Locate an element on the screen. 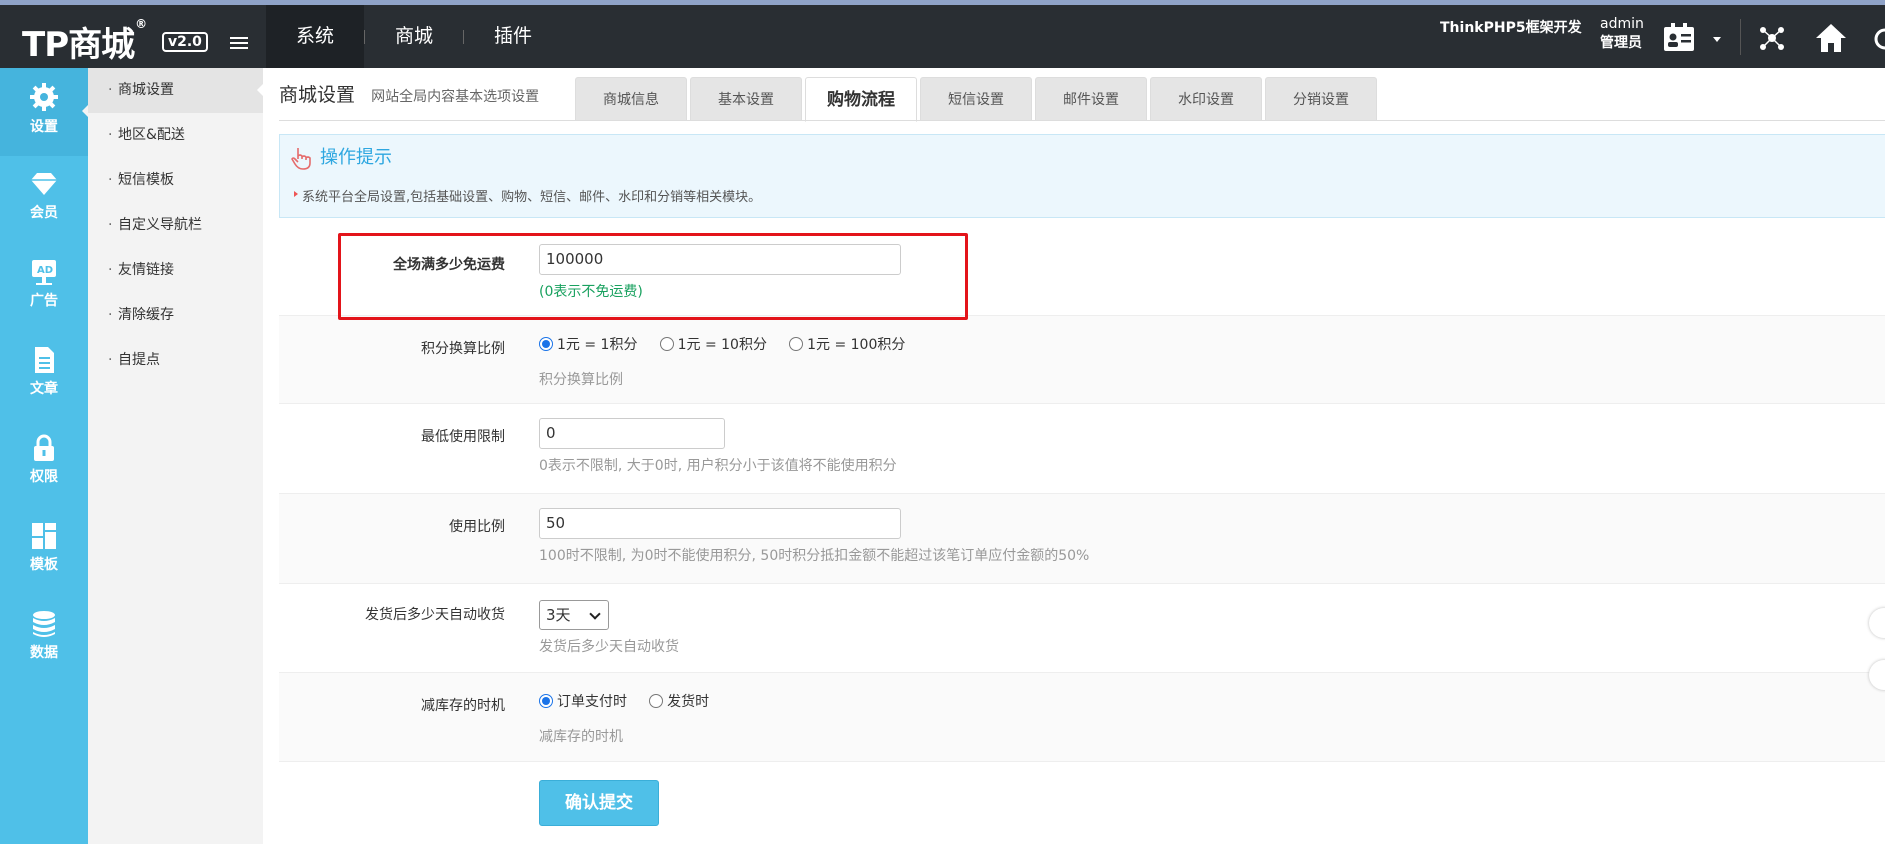 The image size is (1885, 844). page-header: 商城设置 网站全局内容基本选项设置 is located at coordinates (409, 93).